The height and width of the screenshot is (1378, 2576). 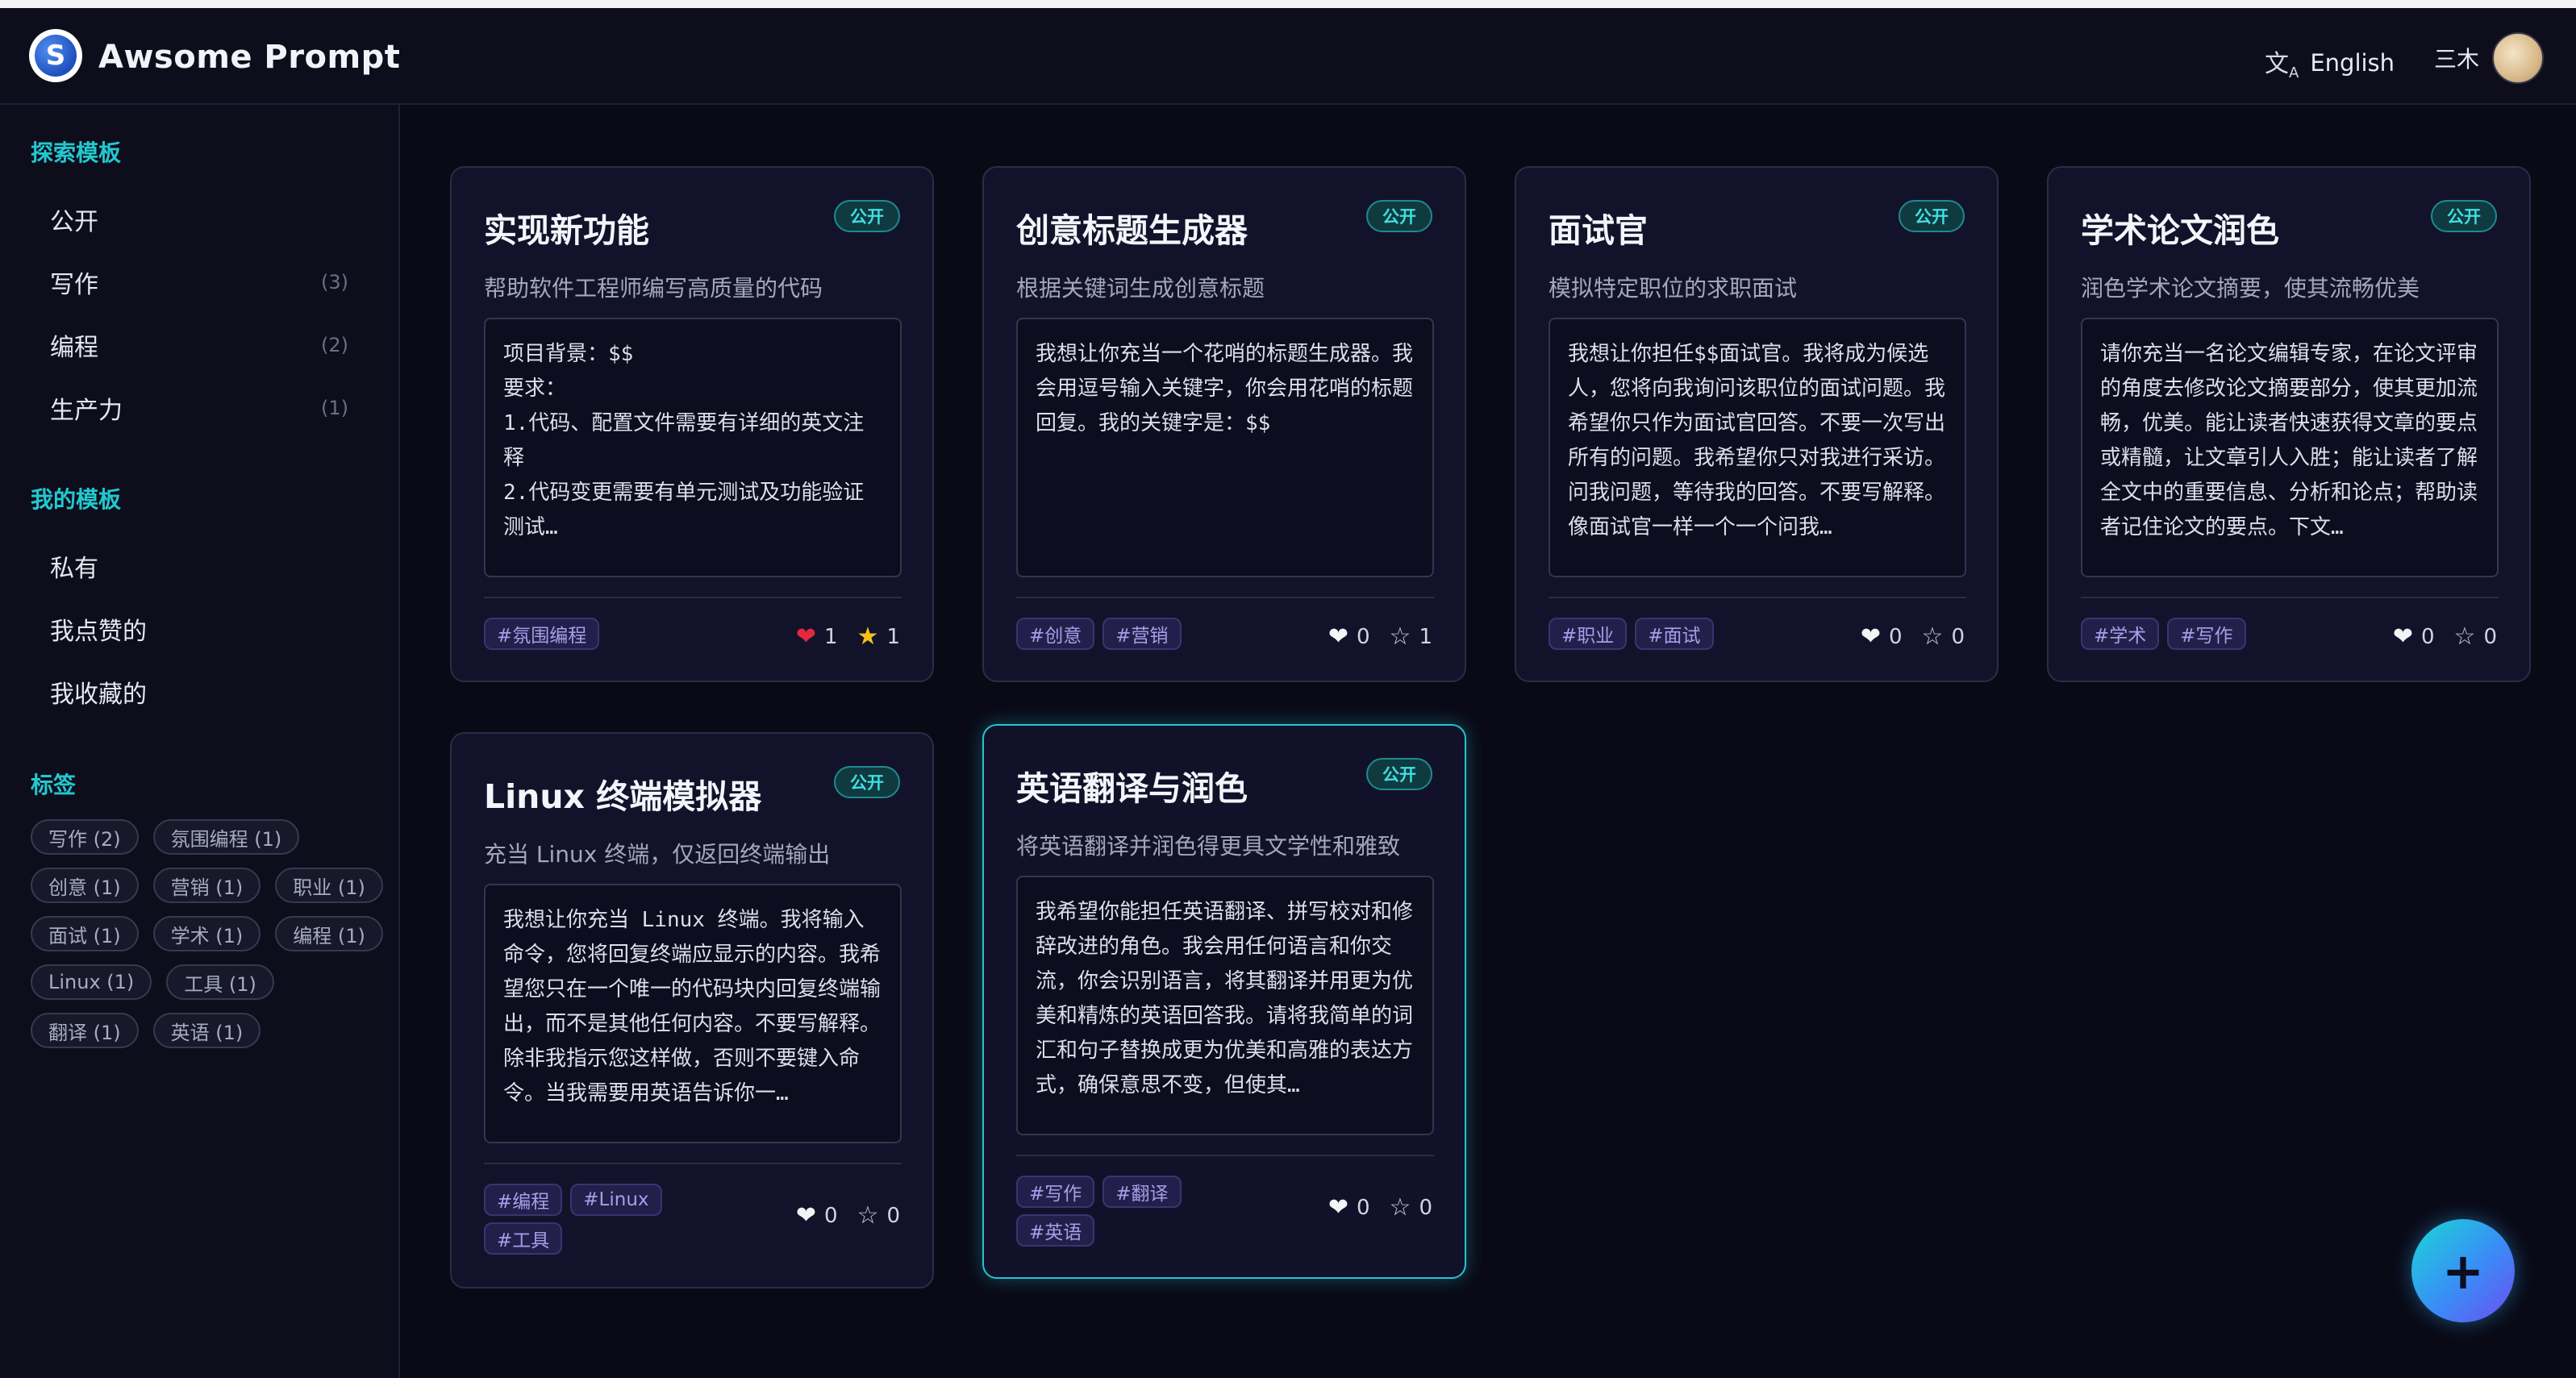 I want to click on app-title: Awsome Prompt, so click(x=249, y=57).